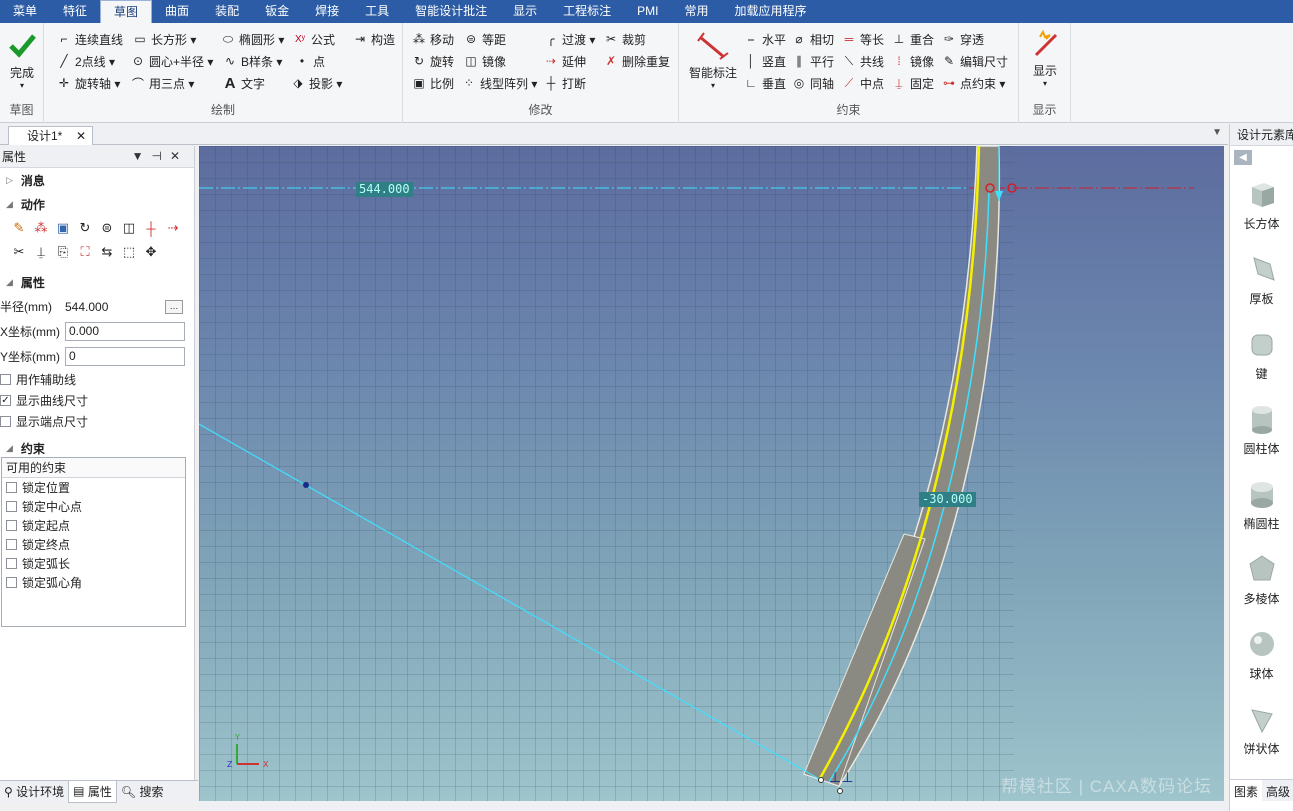 Image resolution: width=1293 pixels, height=811 pixels. Describe the element at coordinates (50, 135) in the screenshot. I see `document-tab: 设计1* ✕` at that location.